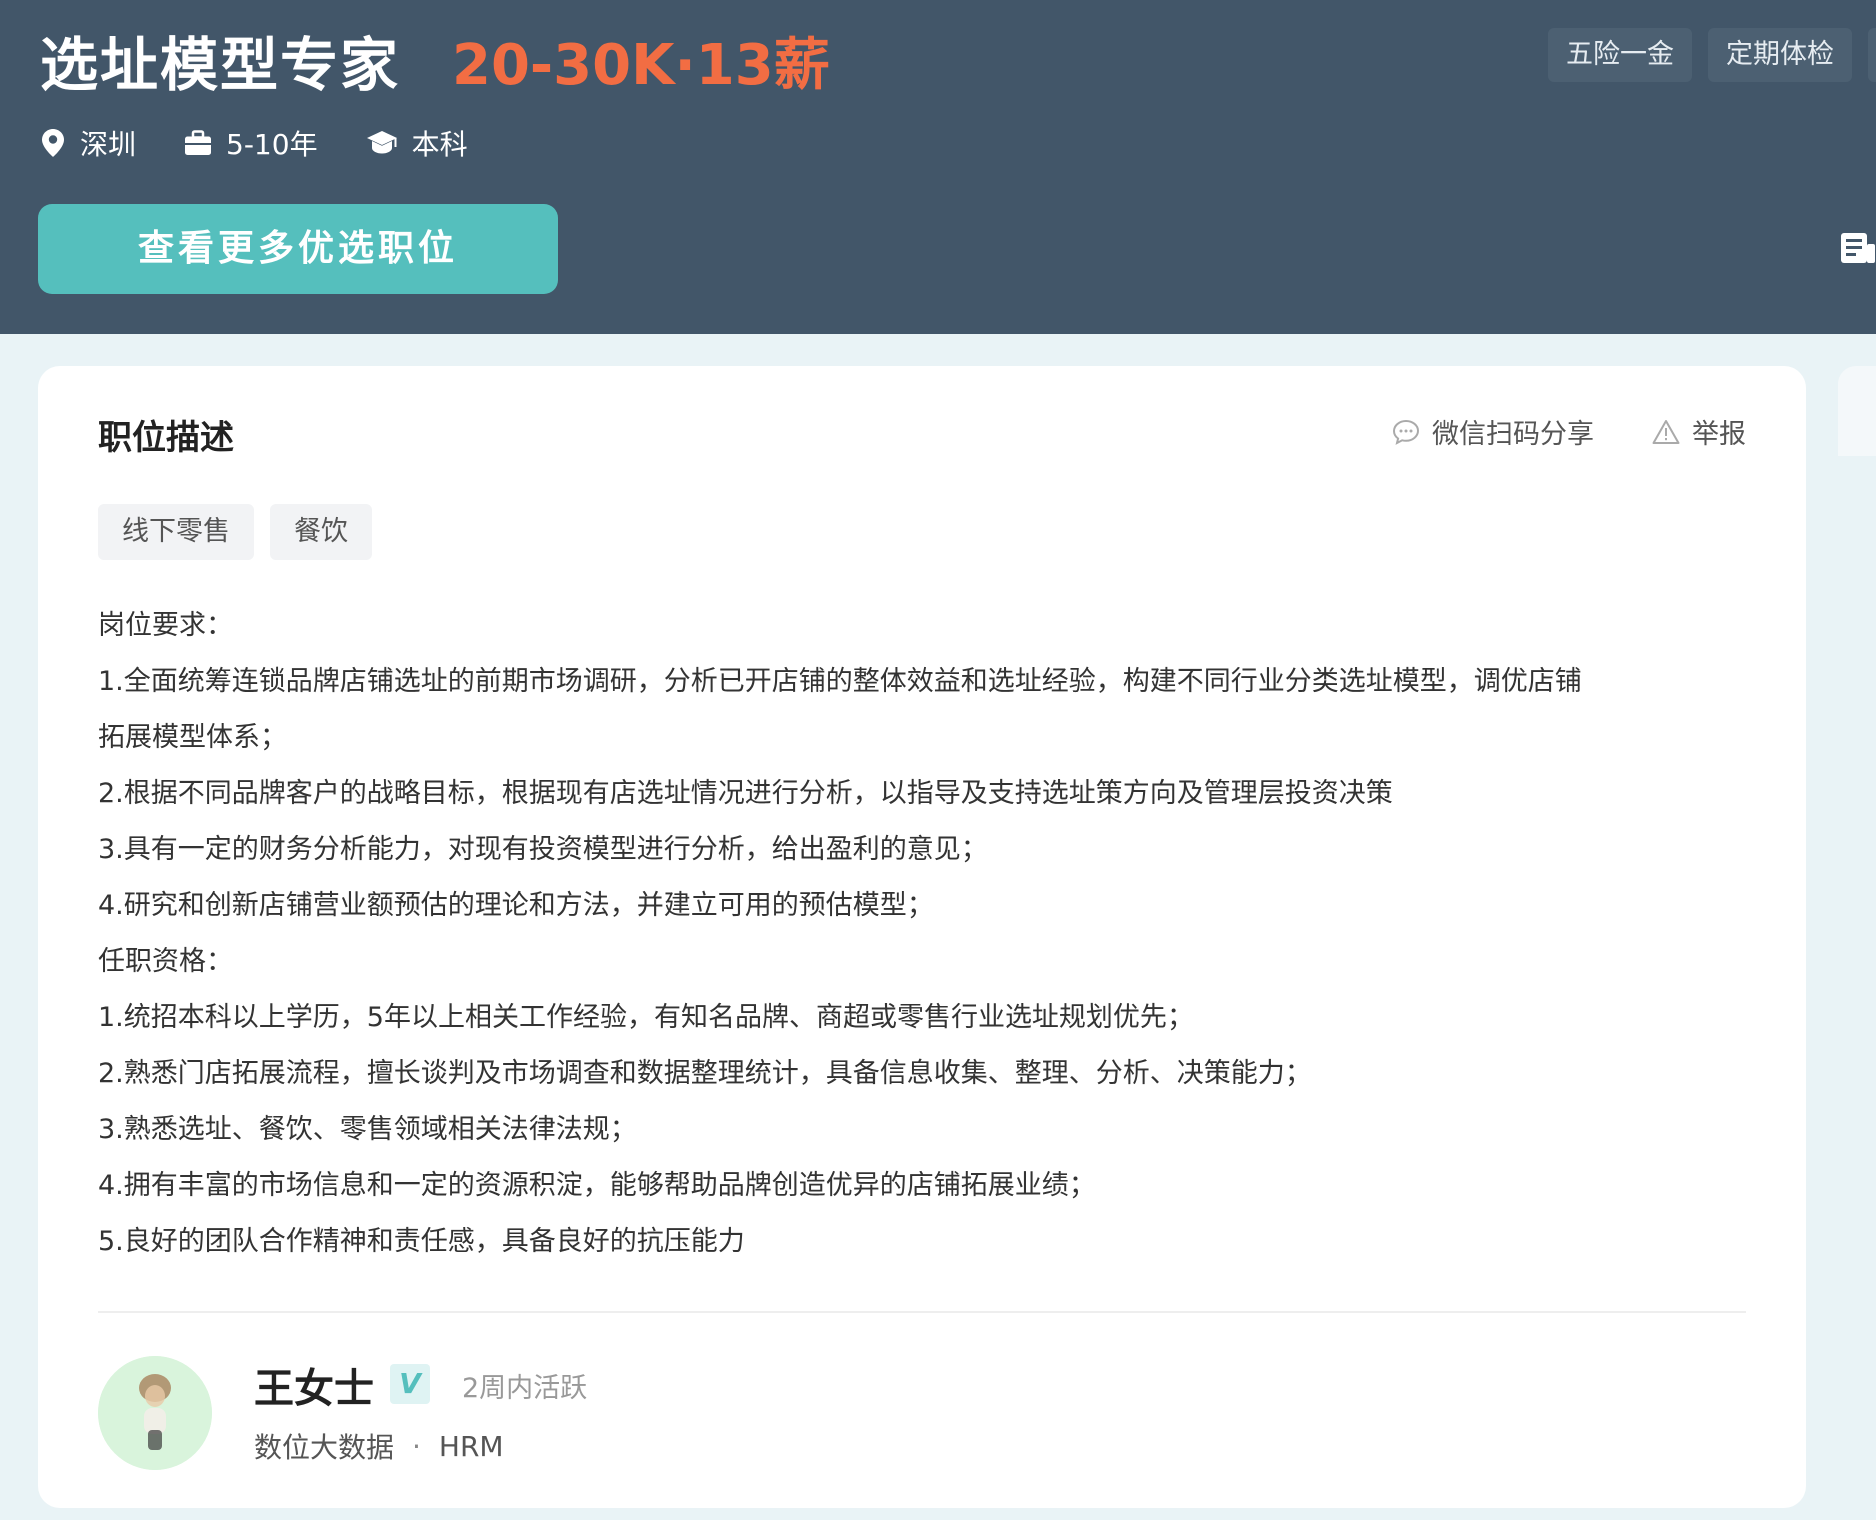  I want to click on meta-experience: 5-10年, so click(251, 143).